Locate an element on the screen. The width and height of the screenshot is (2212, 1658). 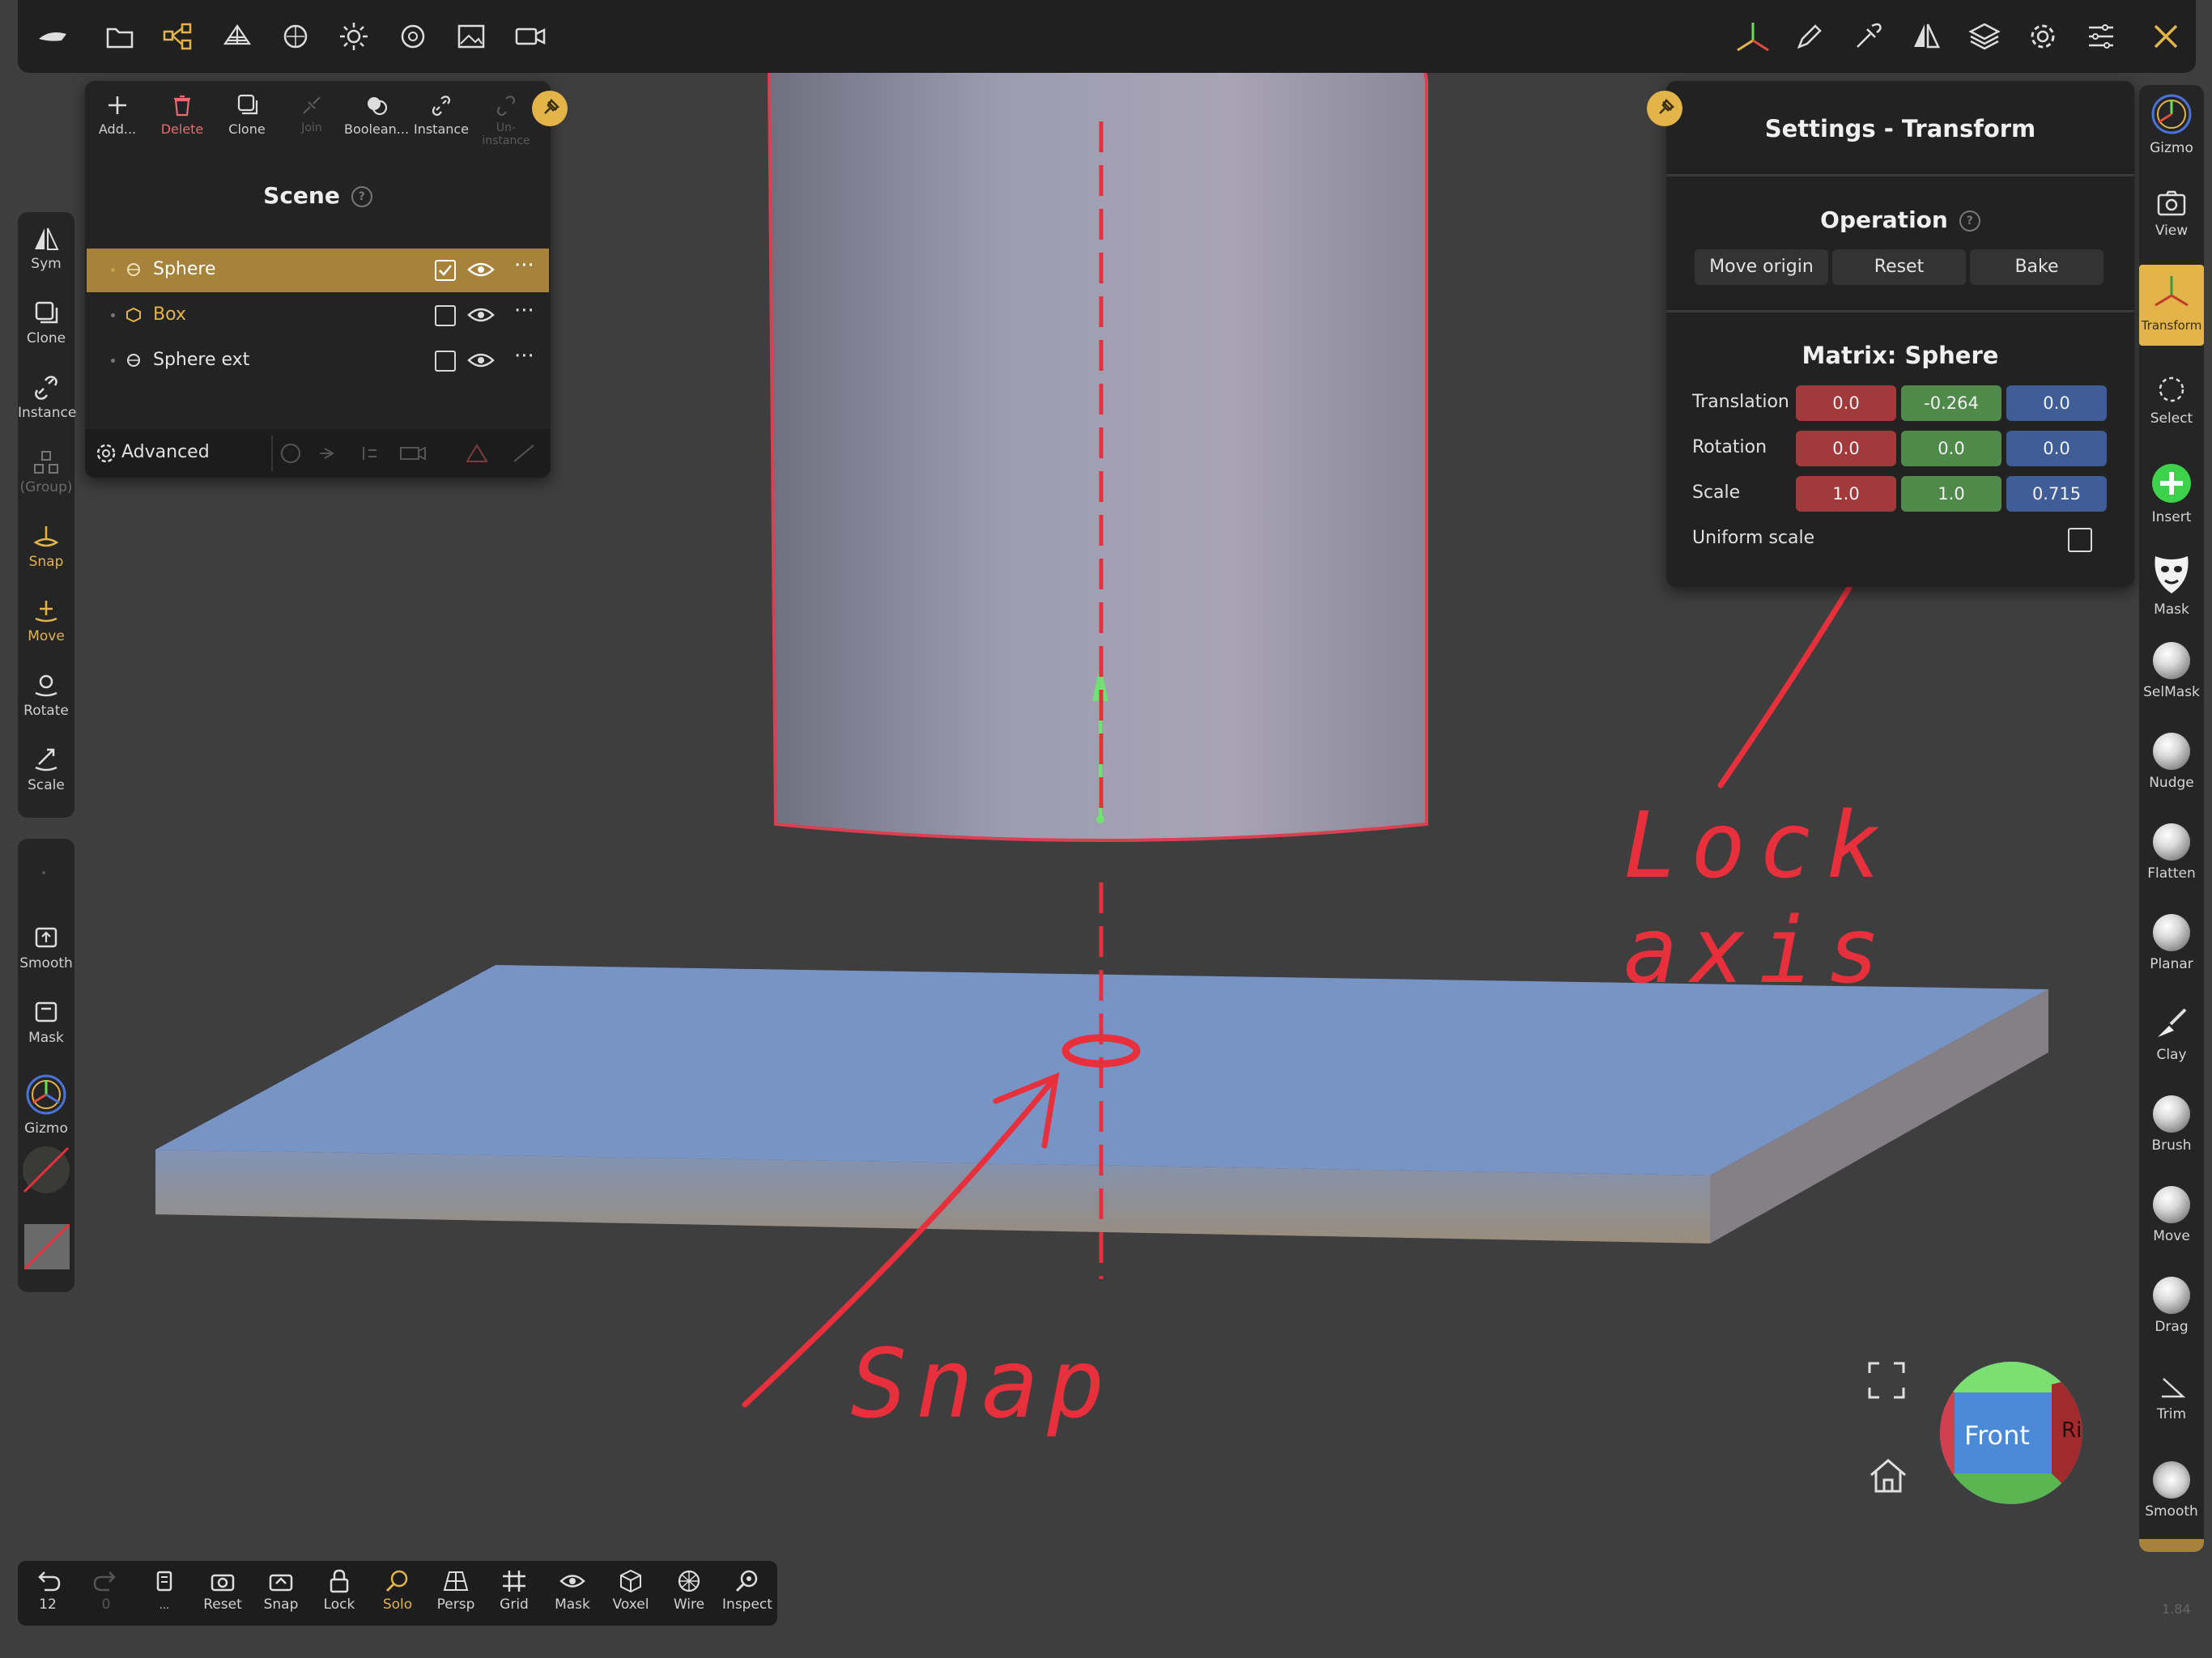
undo-button: 12 is located at coordinates (48, 1591).